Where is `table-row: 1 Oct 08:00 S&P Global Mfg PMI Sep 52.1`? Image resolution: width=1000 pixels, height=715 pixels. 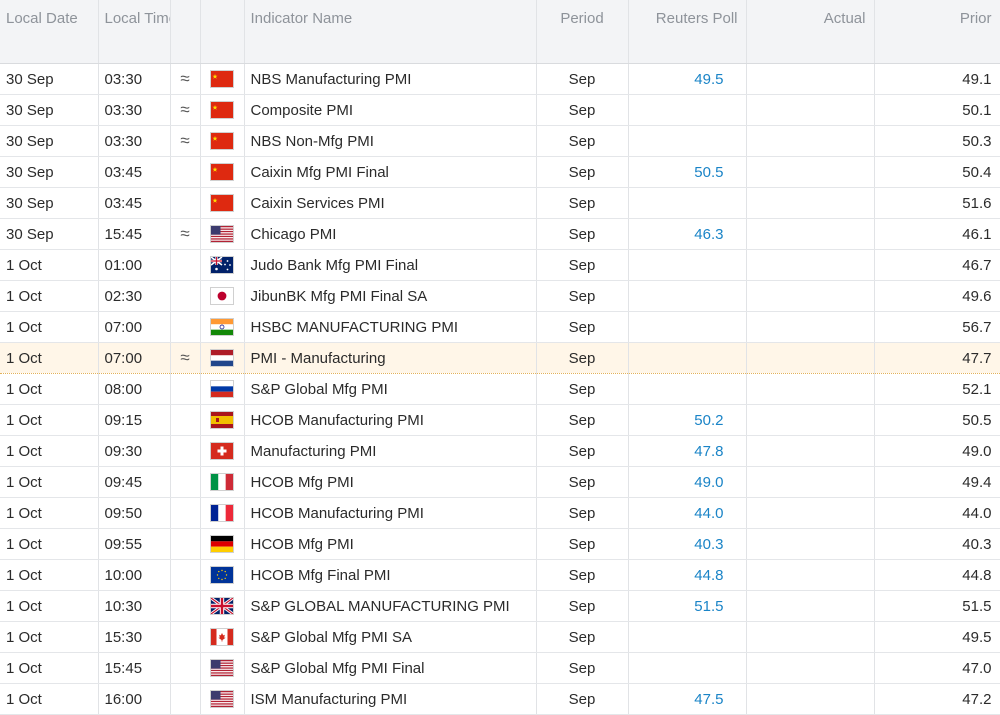
table-row: 1 Oct 08:00 S&P Global Mfg PMI Sep 52.1 is located at coordinates (500, 389).